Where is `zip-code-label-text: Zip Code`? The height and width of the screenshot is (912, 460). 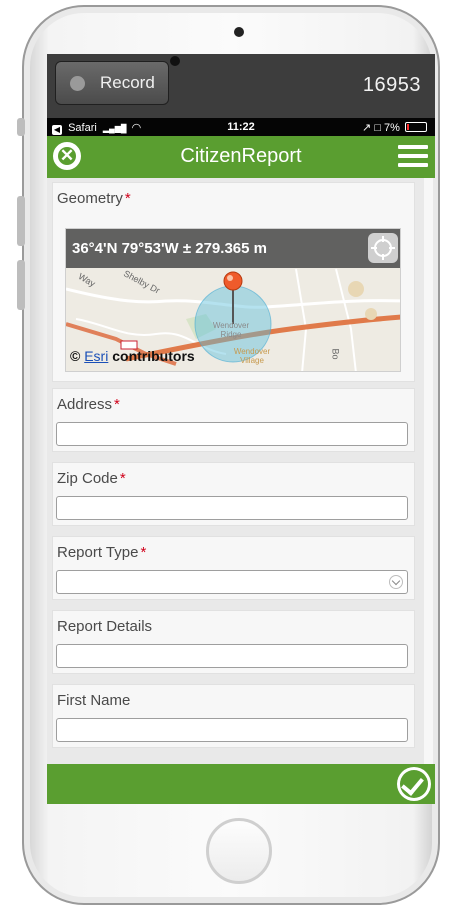 zip-code-label-text: Zip Code is located at coordinates (87, 478).